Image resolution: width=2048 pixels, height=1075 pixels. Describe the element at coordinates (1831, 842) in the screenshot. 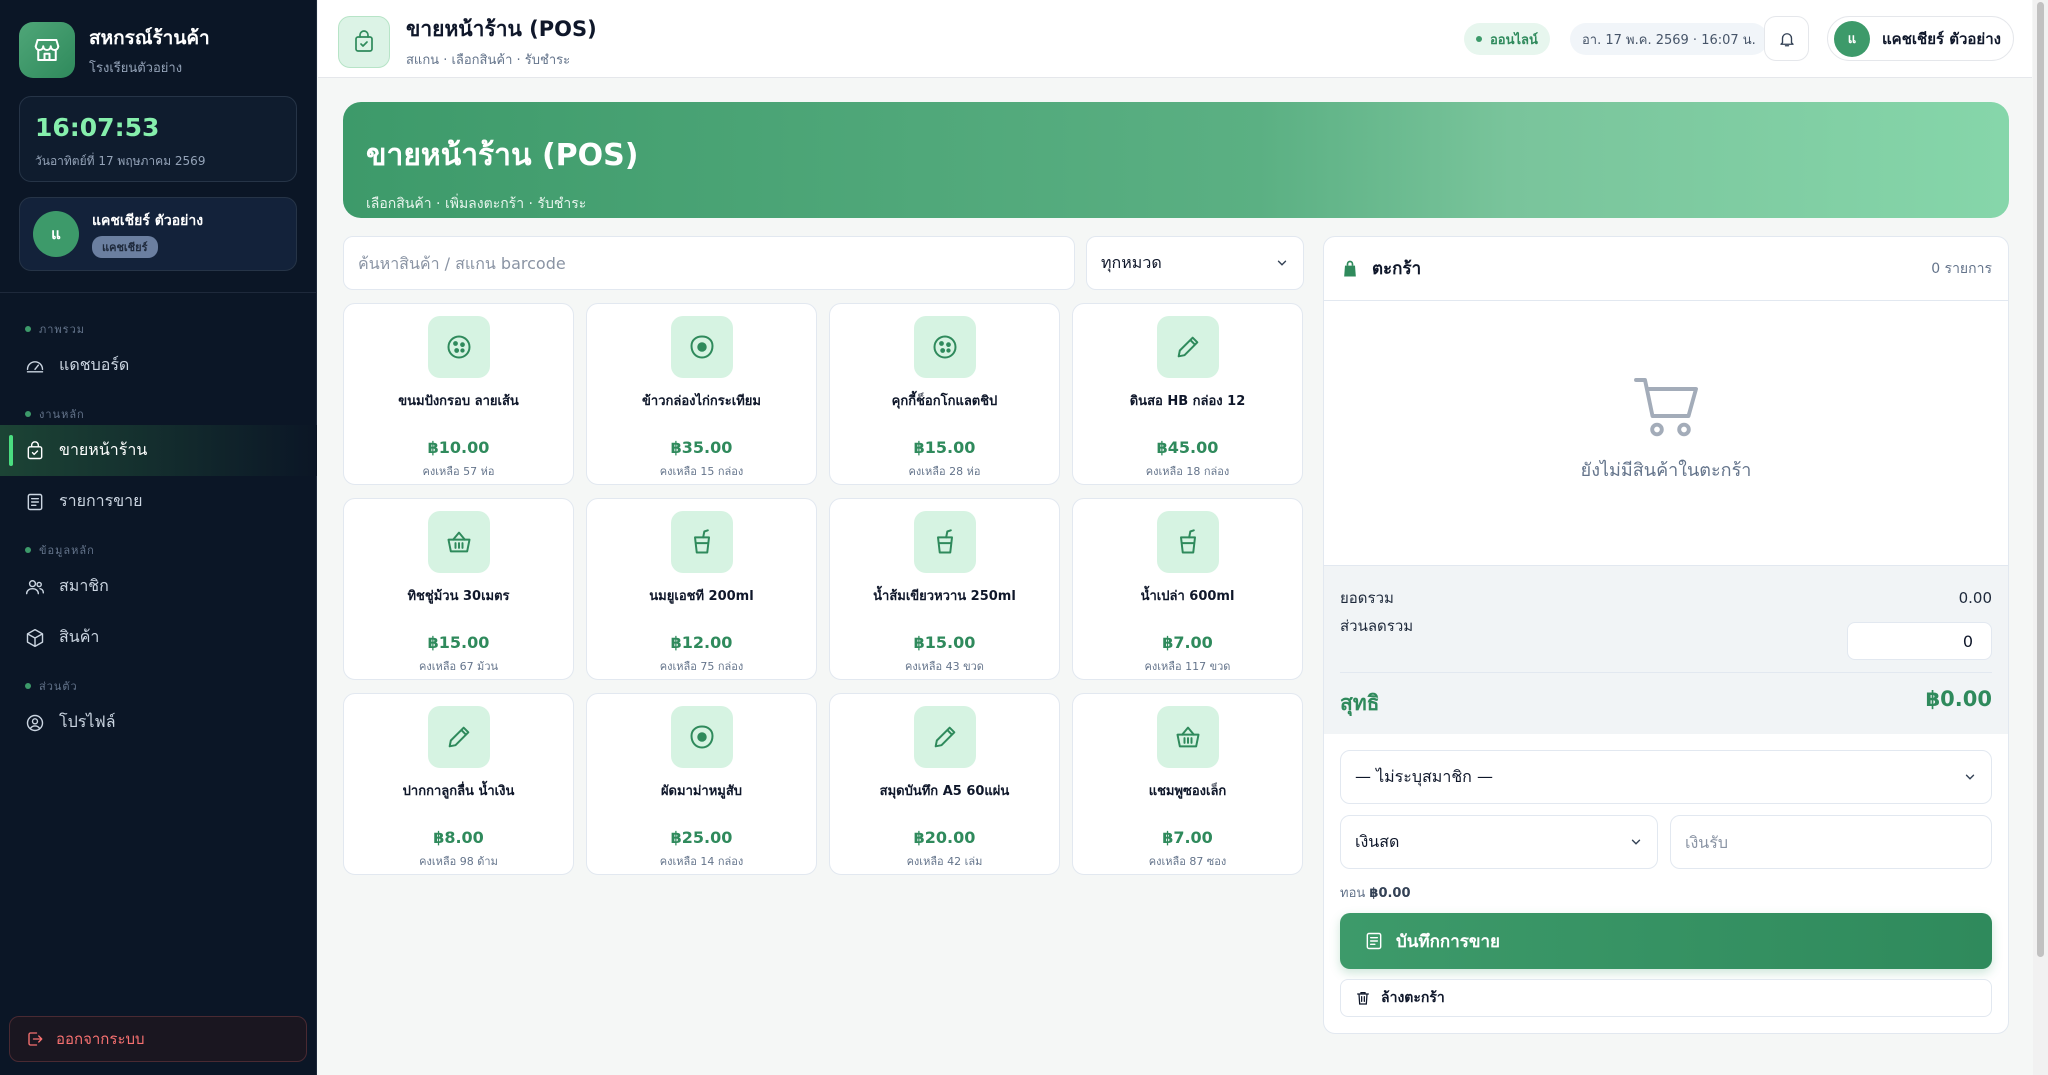

I see `received-amount-input` at that location.